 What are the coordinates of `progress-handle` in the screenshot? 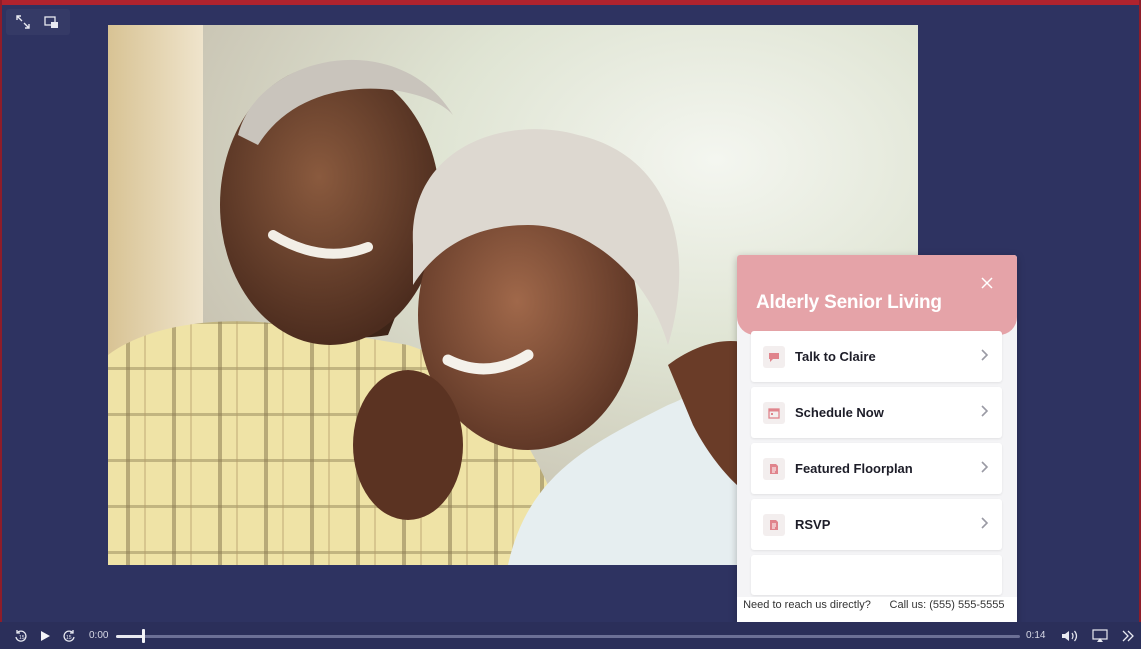 It's located at (144, 636).